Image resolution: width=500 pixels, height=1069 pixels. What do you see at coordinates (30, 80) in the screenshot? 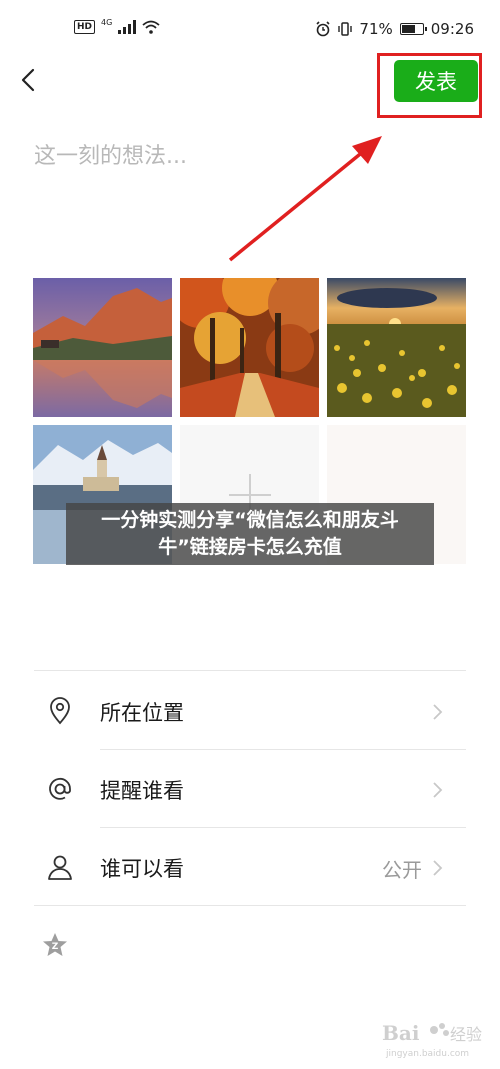
I see `back-arrow-icon` at bounding box center [30, 80].